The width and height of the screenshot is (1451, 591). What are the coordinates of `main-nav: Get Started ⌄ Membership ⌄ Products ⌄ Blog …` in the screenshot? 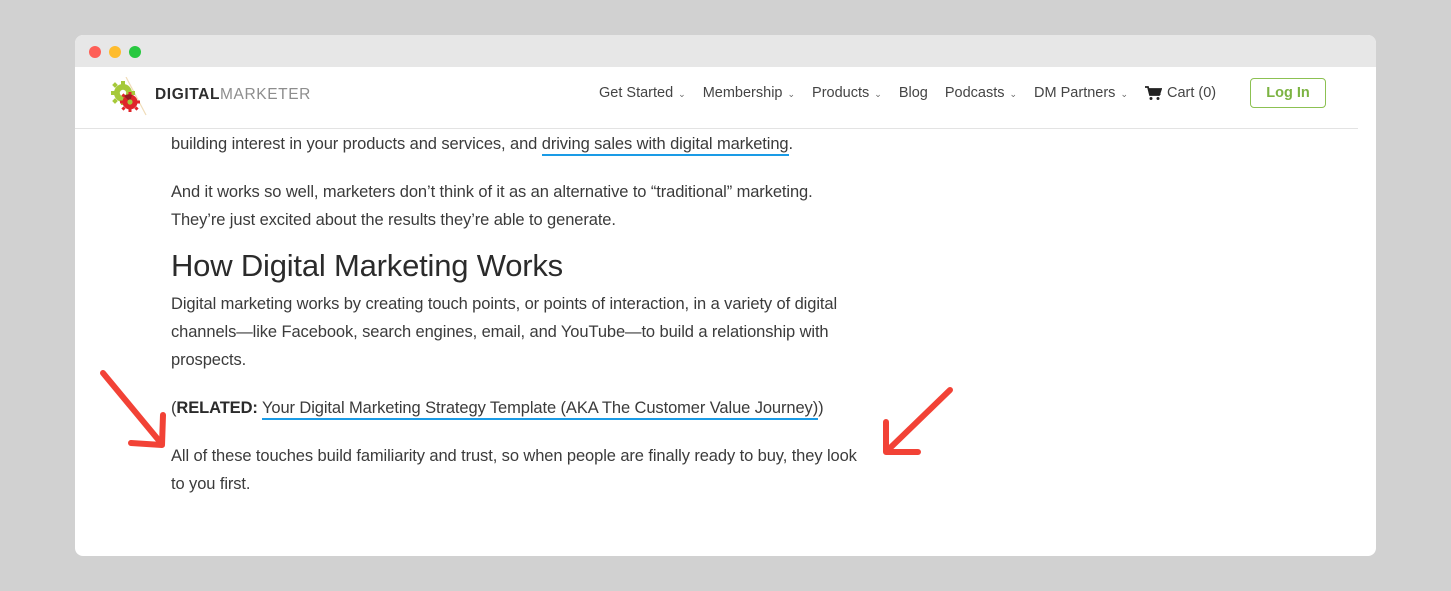 It's located at (915, 93).